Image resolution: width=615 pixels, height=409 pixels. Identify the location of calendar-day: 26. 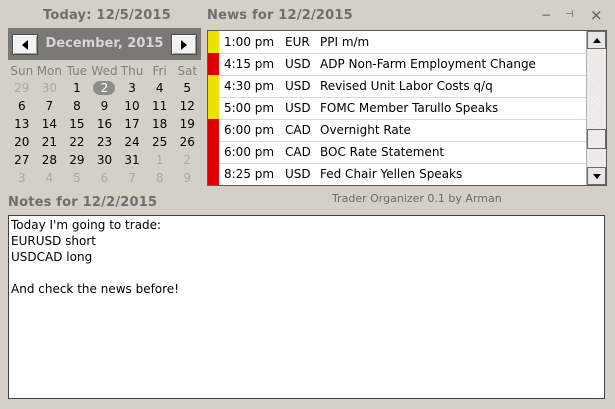
(187, 142).